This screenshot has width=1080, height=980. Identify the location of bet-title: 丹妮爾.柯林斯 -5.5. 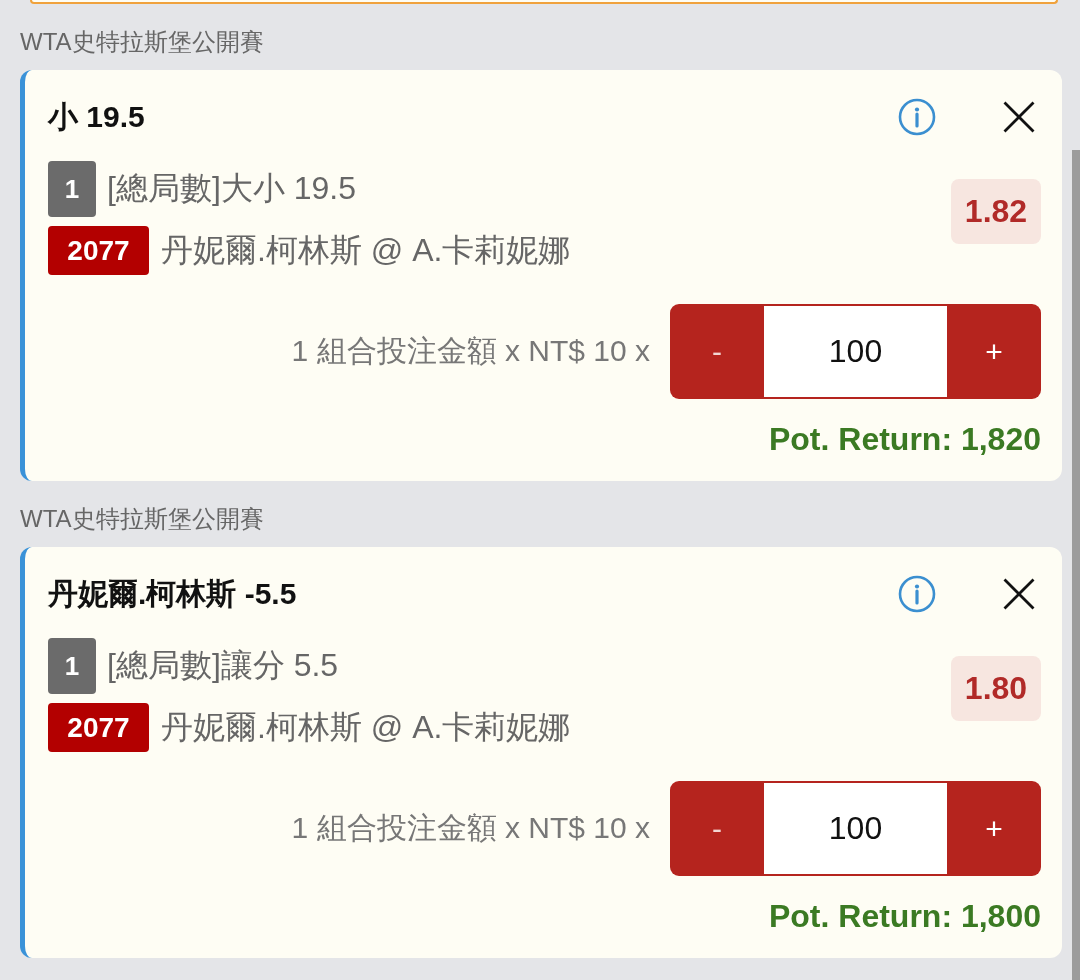
(173, 593).